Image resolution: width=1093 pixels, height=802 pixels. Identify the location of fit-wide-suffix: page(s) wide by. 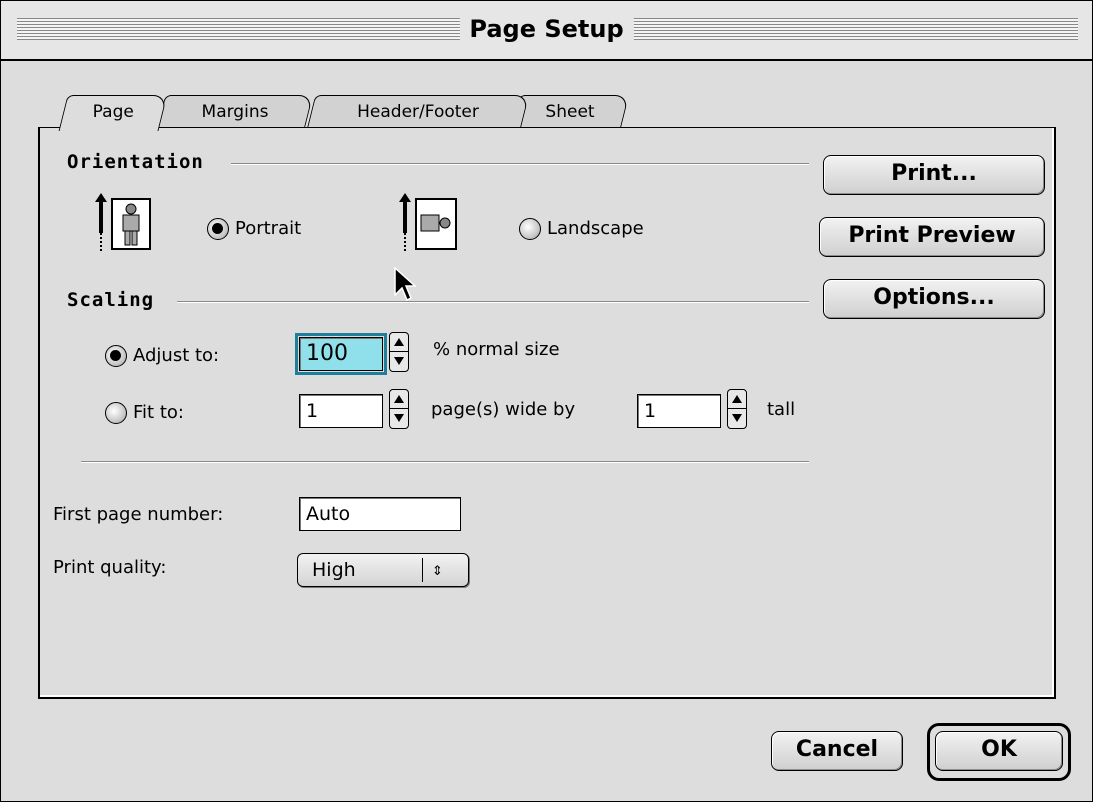
(503, 409).